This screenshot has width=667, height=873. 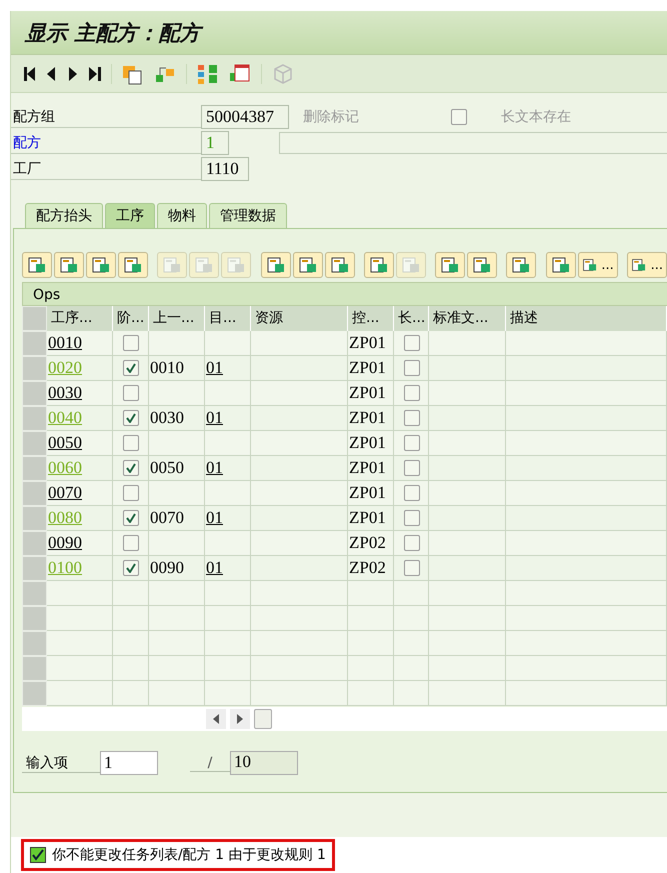 What do you see at coordinates (208, 73) in the screenshot?
I see `structure-icon` at bounding box center [208, 73].